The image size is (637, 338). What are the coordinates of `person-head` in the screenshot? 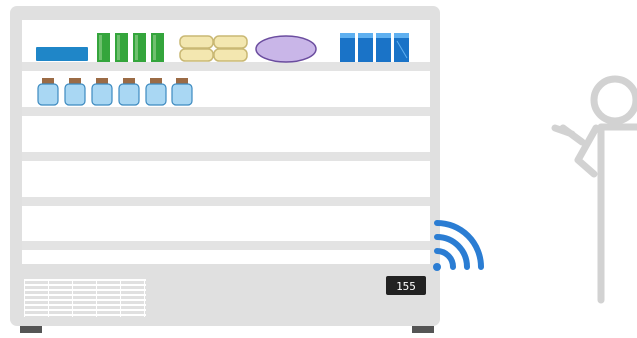 It's located at (613, 100).